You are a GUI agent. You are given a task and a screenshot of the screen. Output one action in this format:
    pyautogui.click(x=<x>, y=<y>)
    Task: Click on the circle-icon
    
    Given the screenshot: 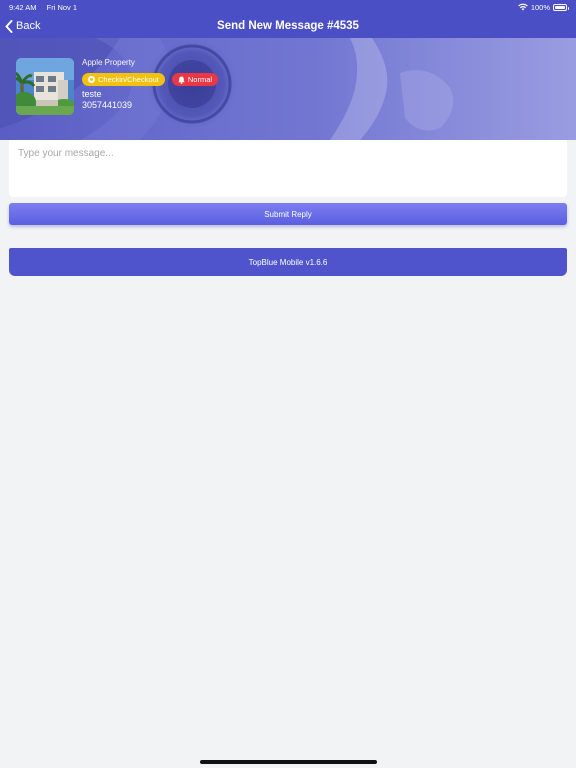 What is the action you would take?
    pyautogui.click(x=91, y=79)
    